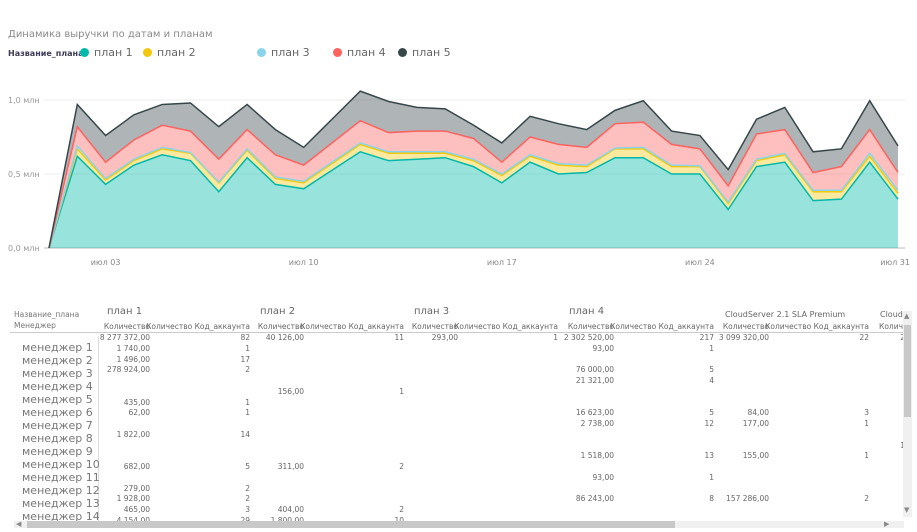  Describe the element at coordinates (586, 311) in the screenshot. I see `column-group-header: план 4` at that location.